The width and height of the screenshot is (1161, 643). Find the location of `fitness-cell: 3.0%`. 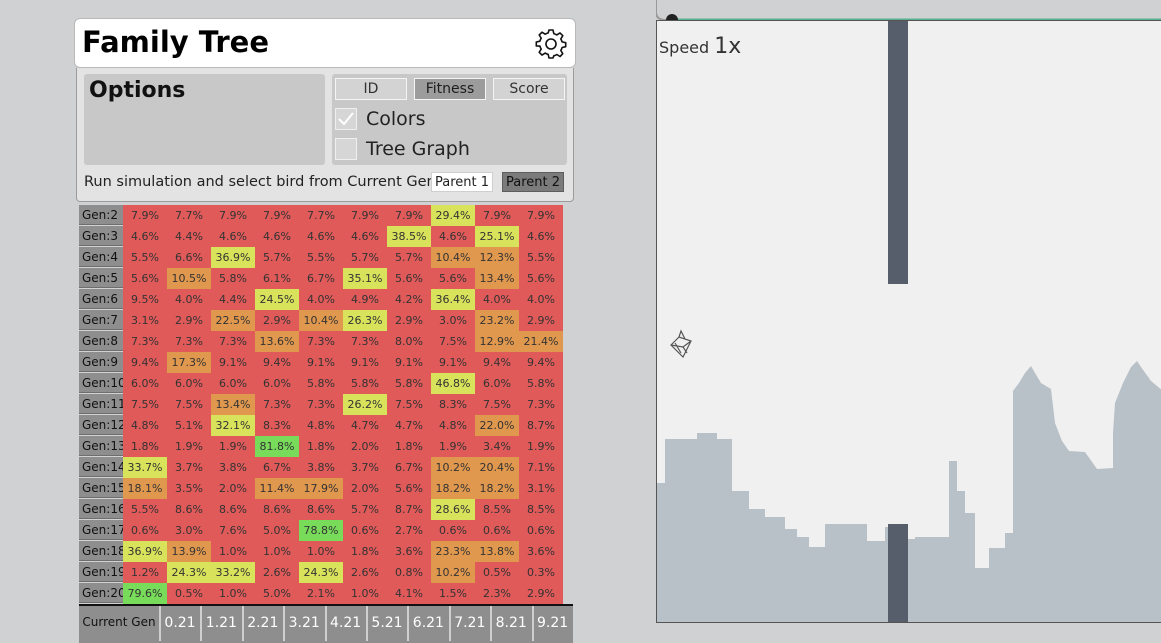

fitness-cell: 3.0% is located at coordinates (453, 320).